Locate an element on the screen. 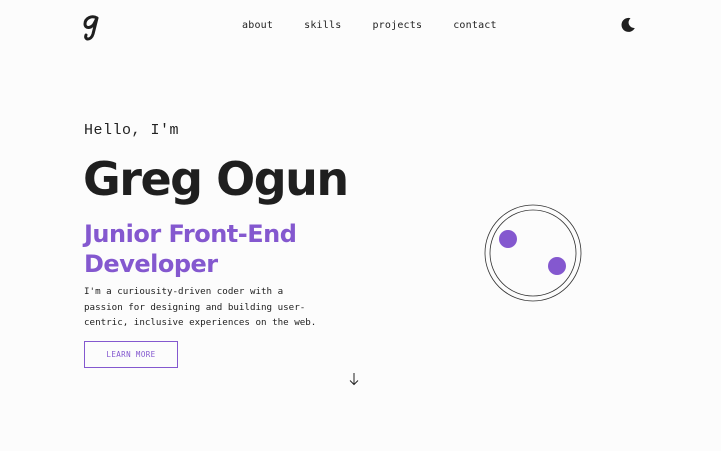 The height and width of the screenshot is (451, 721). main-nav: about skills projects contact is located at coordinates (369, 25).